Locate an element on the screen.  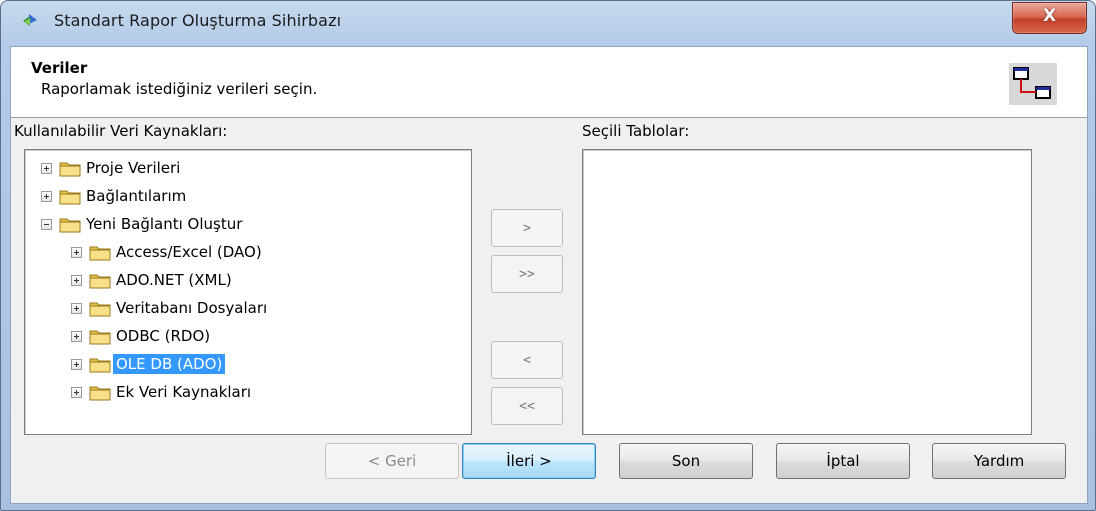
add-button: > is located at coordinates (527, 228).